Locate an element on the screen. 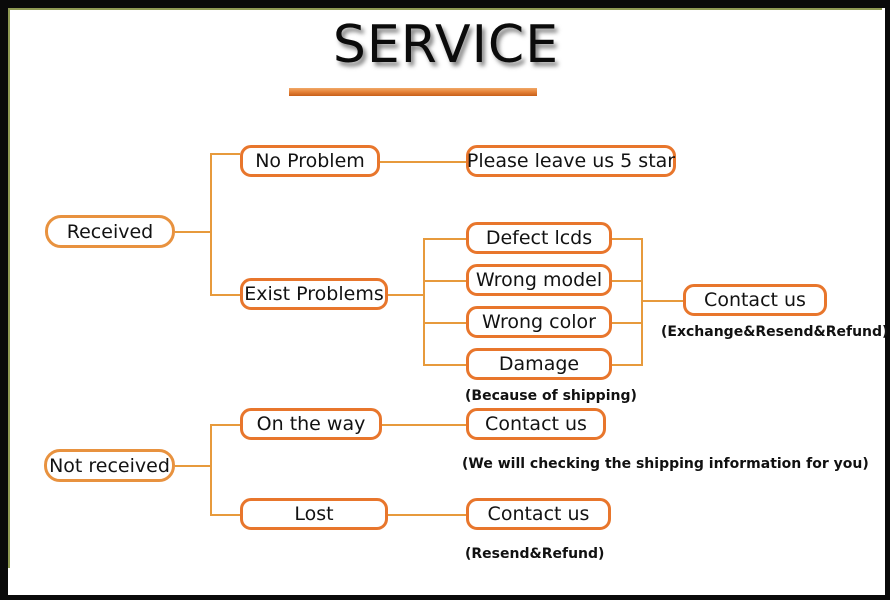 This screenshot has height=600, width=890. frame-border-top is located at coordinates (445, 4).